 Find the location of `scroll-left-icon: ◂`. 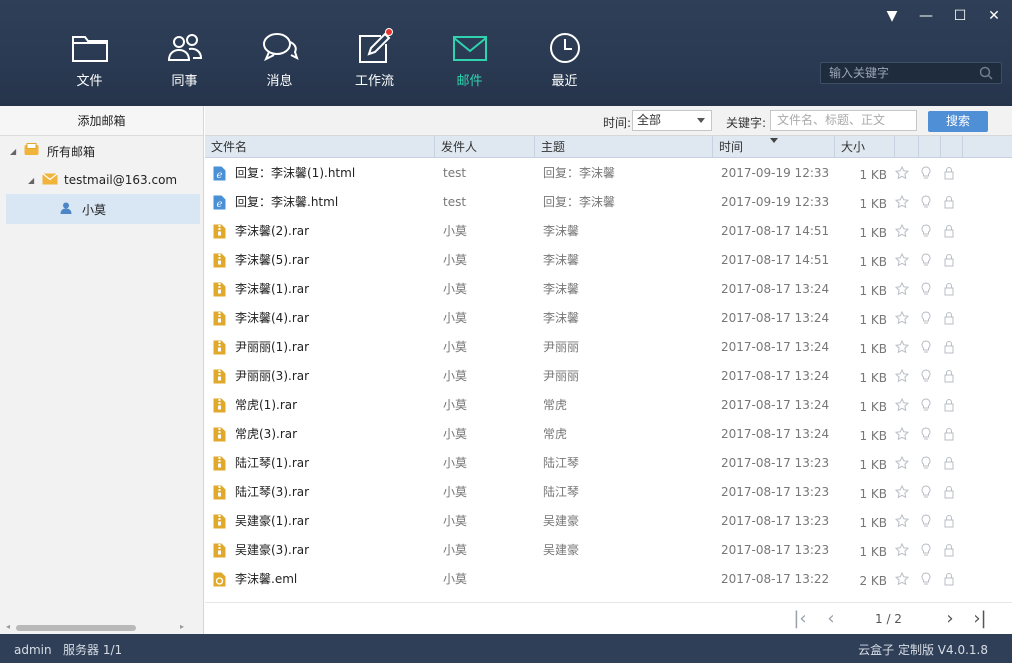

scroll-left-icon: ◂ is located at coordinates (8, 626).